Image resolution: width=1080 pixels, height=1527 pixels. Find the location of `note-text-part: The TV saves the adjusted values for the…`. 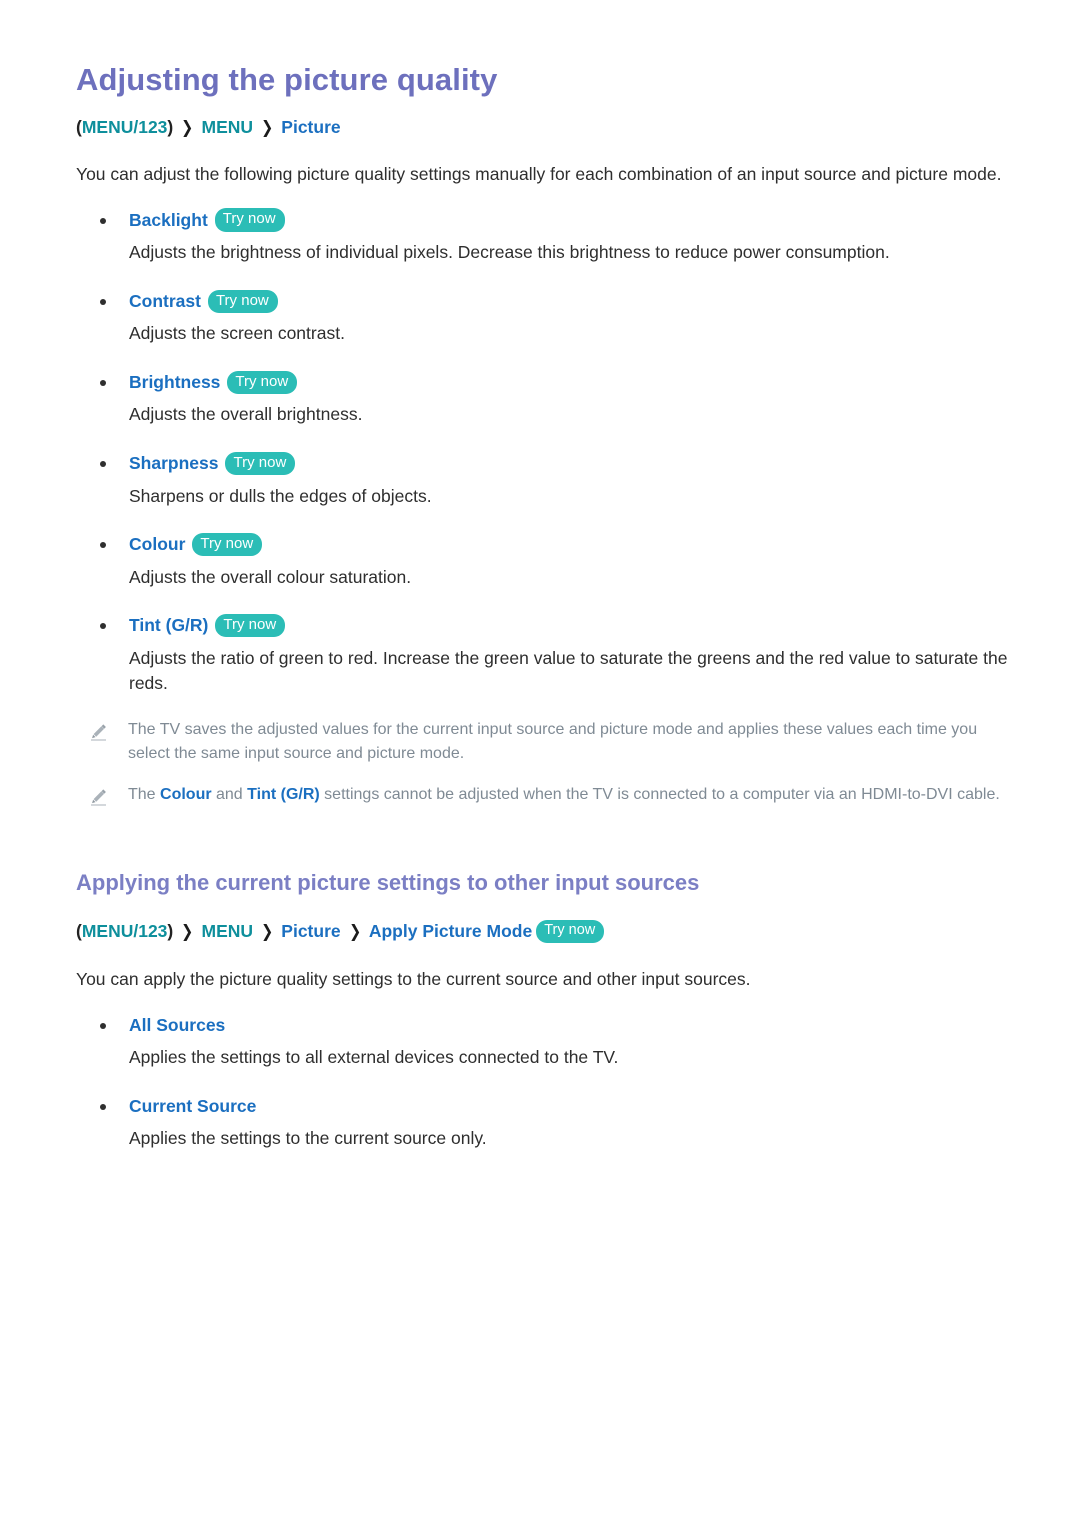

note-text-part: The TV saves the adjusted values for the… is located at coordinates (553, 741).